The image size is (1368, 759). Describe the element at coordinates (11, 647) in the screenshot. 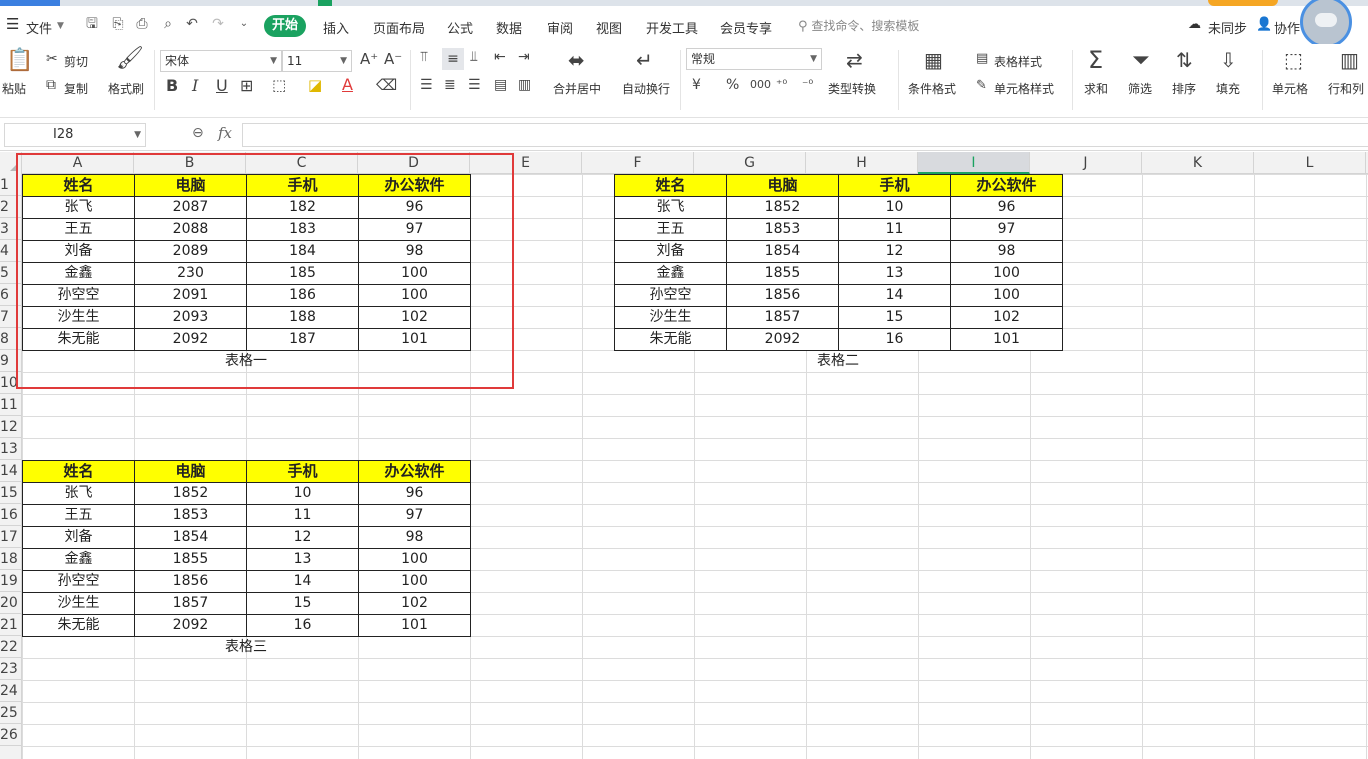

I see `row-header: 22` at that location.